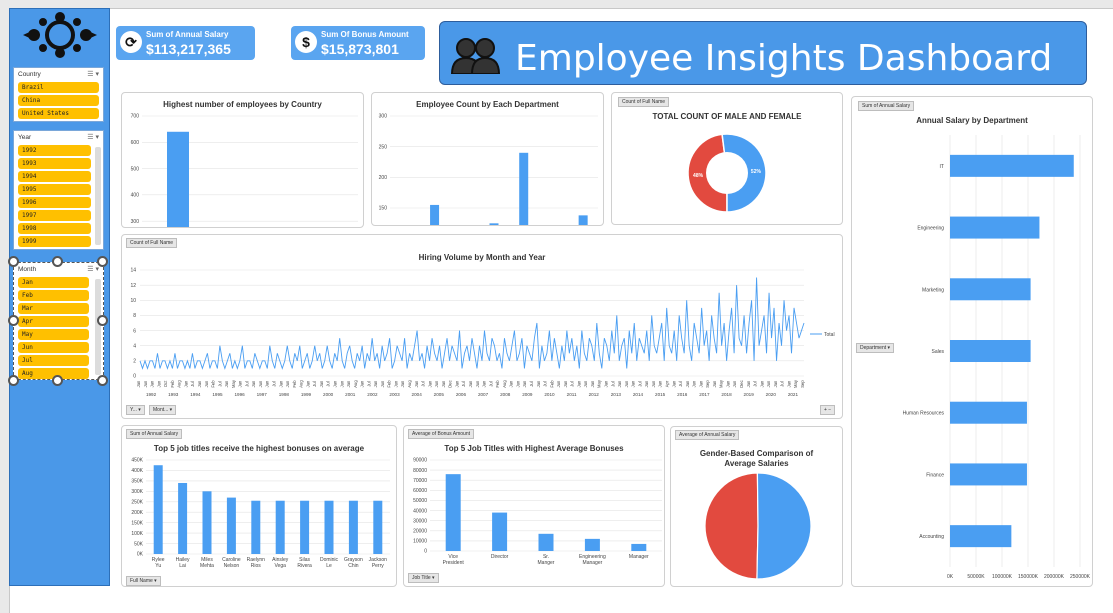 Image resolution: width=1113 pixels, height=613 pixels. What do you see at coordinates (54, 189) in the screenshot?
I see `slicer-item-year: 1995` at bounding box center [54, 189].